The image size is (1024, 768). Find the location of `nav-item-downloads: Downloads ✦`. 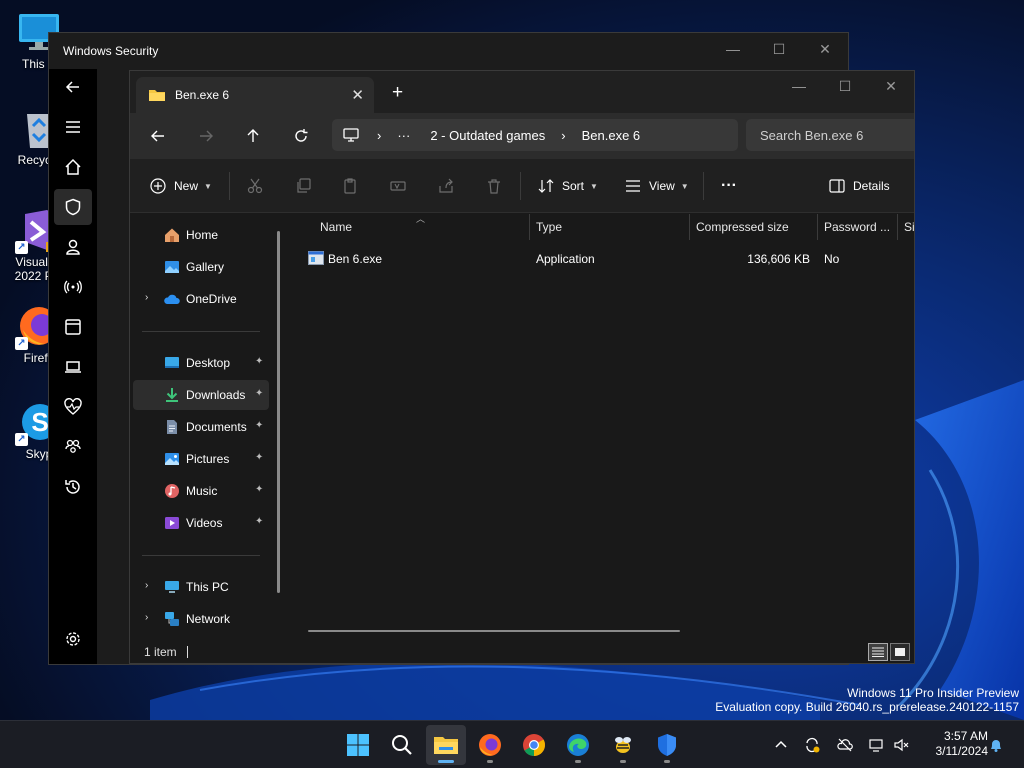

nav-item-downloads: Downloads ✦ is located at coordinates (201, 395).